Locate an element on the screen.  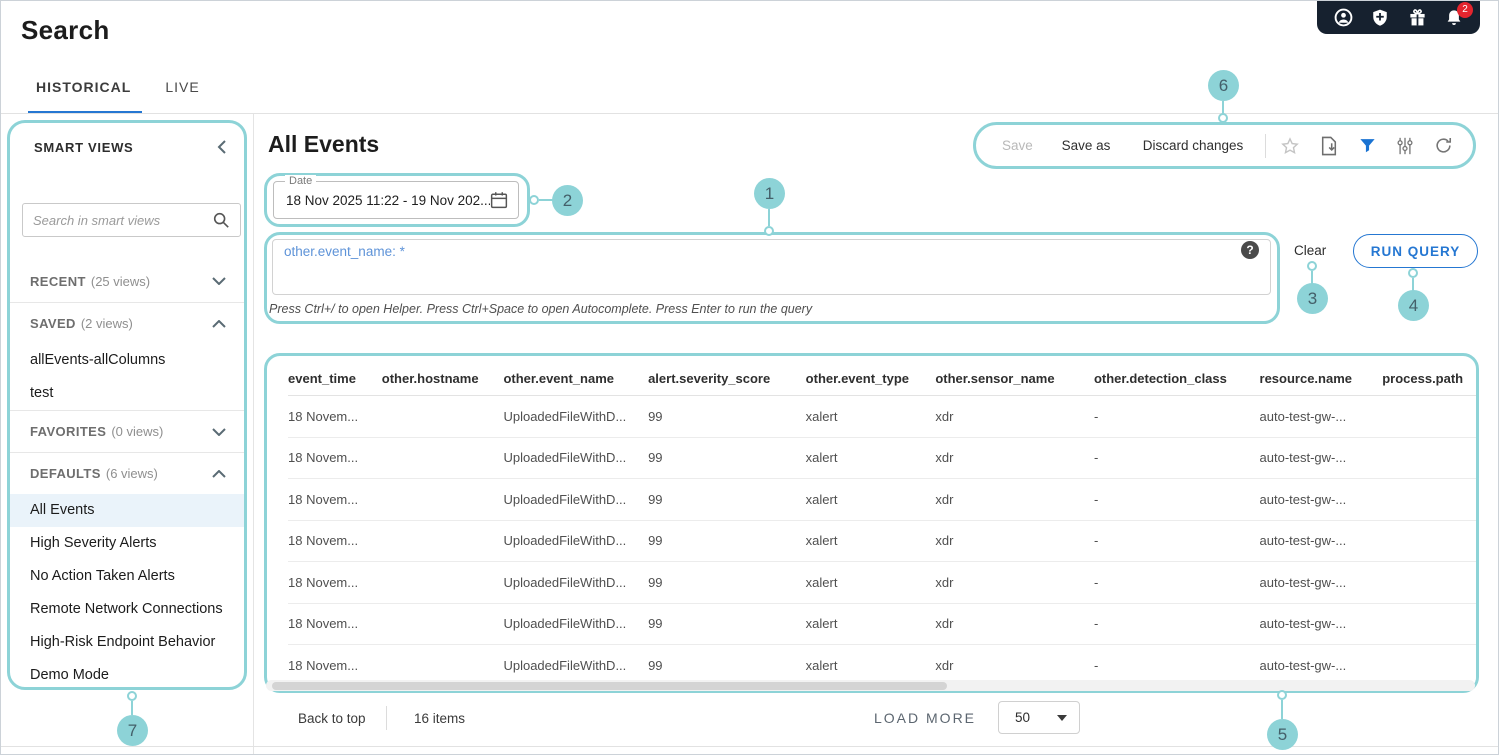
annotation-1-line is located at coordinates (769, 217).